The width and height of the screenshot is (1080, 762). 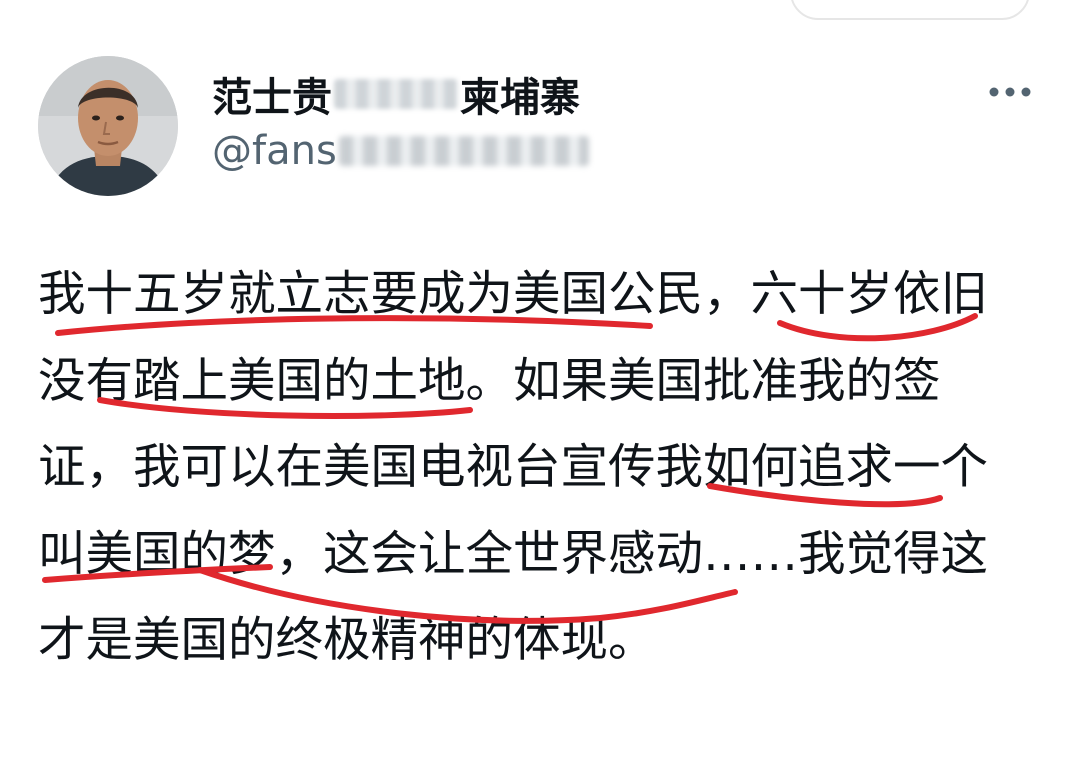 What do you see at coordinates (513, 554) in the screenshot?
I see `tweet-line: 叫美国的梦，这会让全世界感动……我觉得这` at bounding box center [513, 554].